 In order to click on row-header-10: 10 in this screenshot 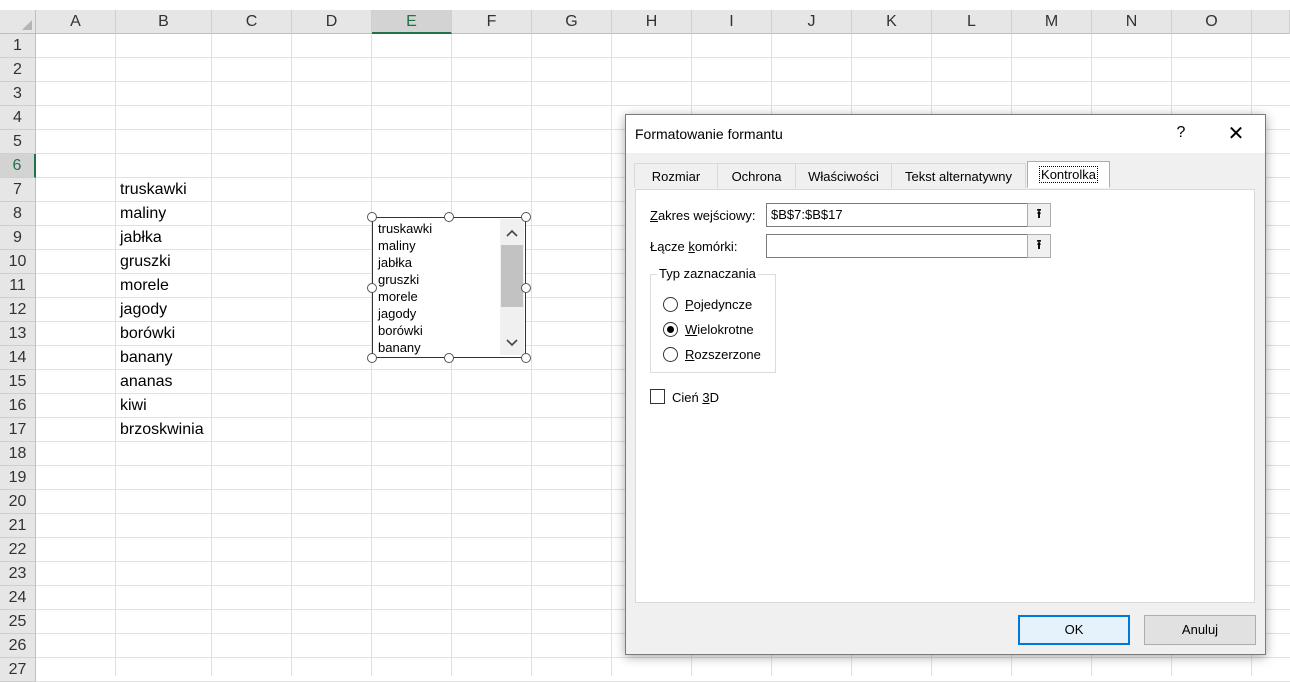, I will do `click(18, 262)`.